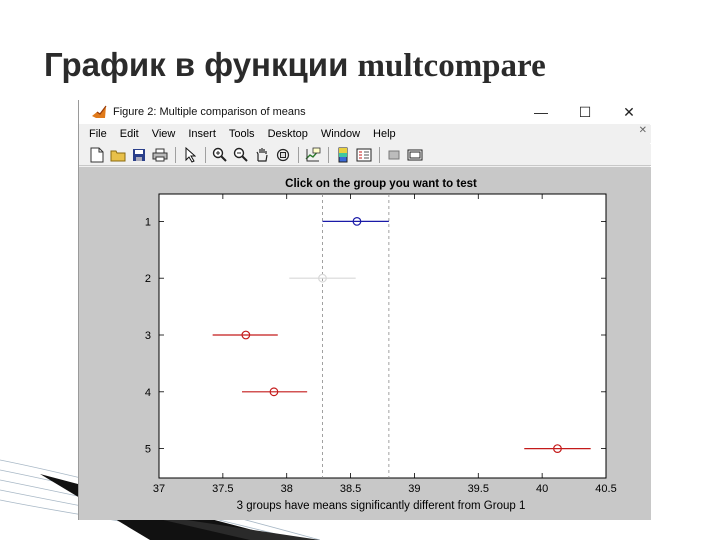 The image size is (720, 540). I want to click on menu-help: Help, so click(384, 134).